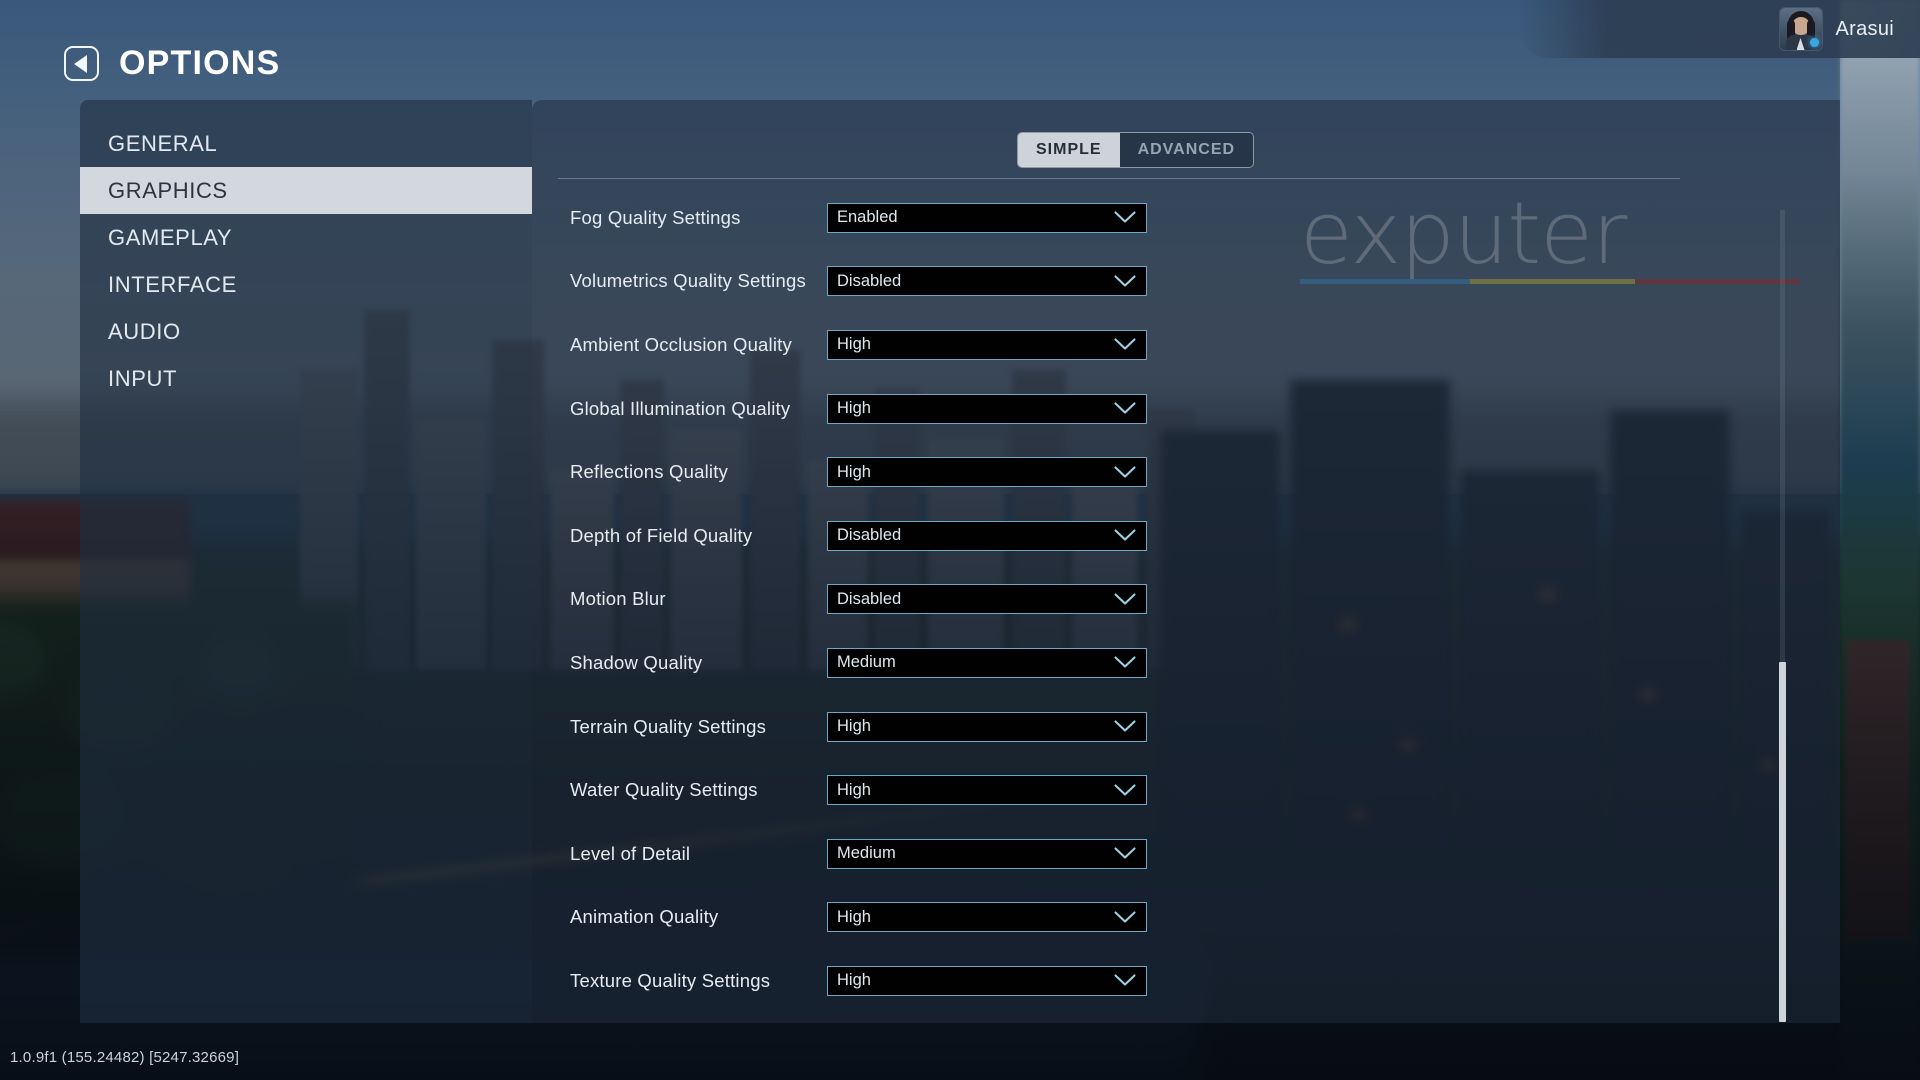  What do you see at coordinates (1186, 663) in the screenshot?
I see `setting-row: Shadow Quality Medium` at bounding box center [1186, 663].